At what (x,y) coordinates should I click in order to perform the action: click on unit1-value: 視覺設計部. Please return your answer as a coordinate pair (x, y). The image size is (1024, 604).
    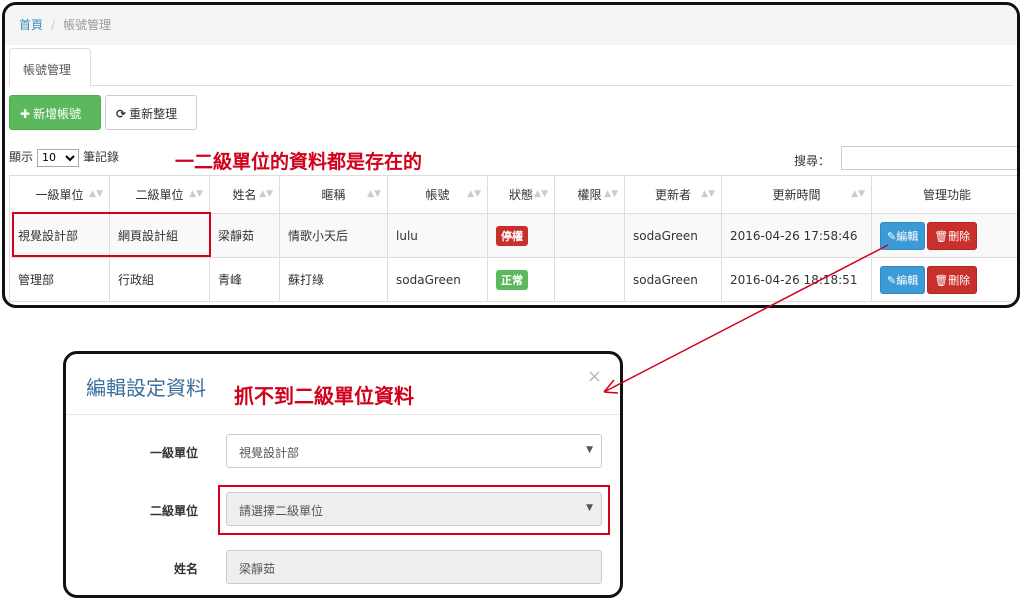
    Looking at the image, I should click on (269, 453).